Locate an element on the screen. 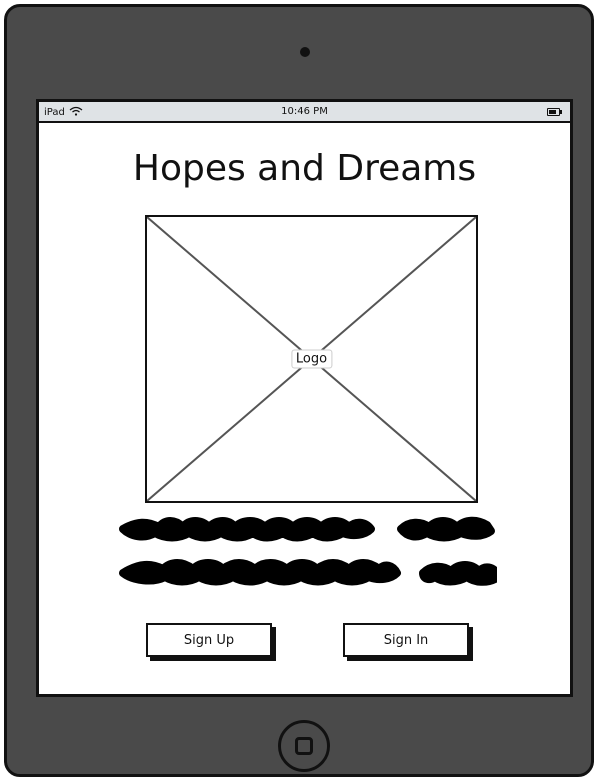 This screenshot has height=783, width=600. home-square-icon is located at coordinates (304, 746).